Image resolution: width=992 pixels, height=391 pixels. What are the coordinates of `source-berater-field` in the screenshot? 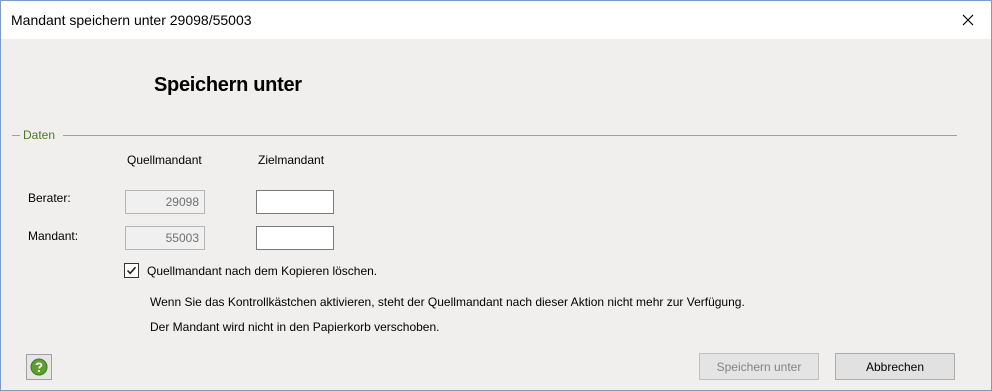 It's located at (165, 202).